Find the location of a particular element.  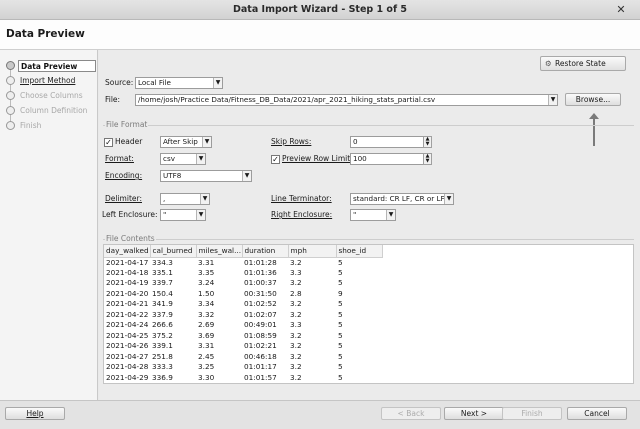

table-cell: 375.2 is located at coordinates (162, 335).